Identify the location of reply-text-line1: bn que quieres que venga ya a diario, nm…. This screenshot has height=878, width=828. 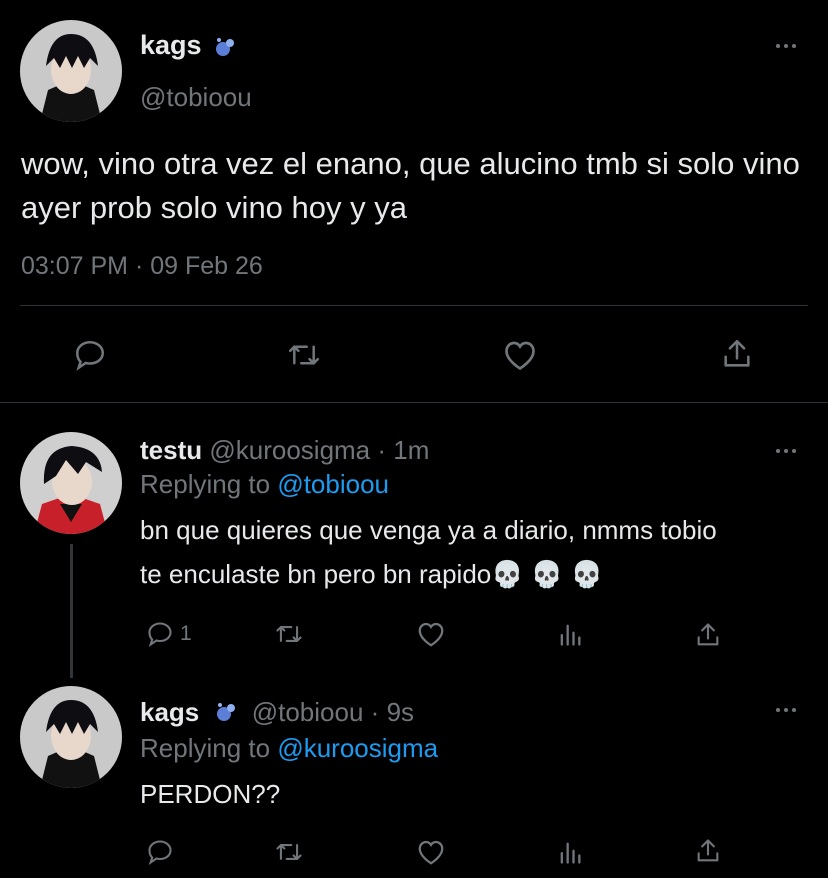
(428, 530).